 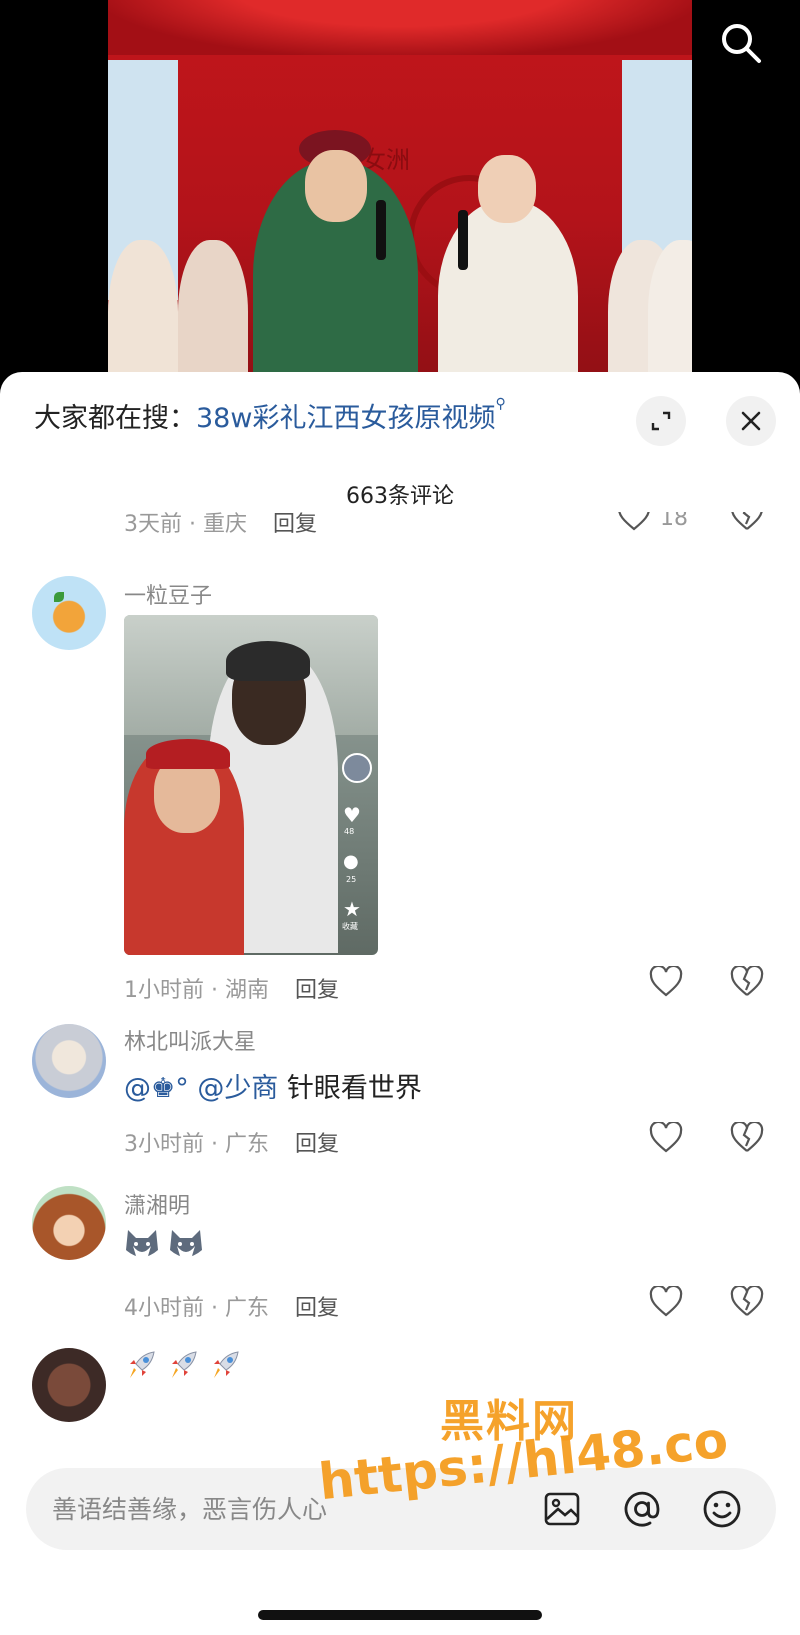 What do you see at coordinates (400, 496) in the screenshot?
I see `comment-count: 663条评论` at bounding box center [400, 496].